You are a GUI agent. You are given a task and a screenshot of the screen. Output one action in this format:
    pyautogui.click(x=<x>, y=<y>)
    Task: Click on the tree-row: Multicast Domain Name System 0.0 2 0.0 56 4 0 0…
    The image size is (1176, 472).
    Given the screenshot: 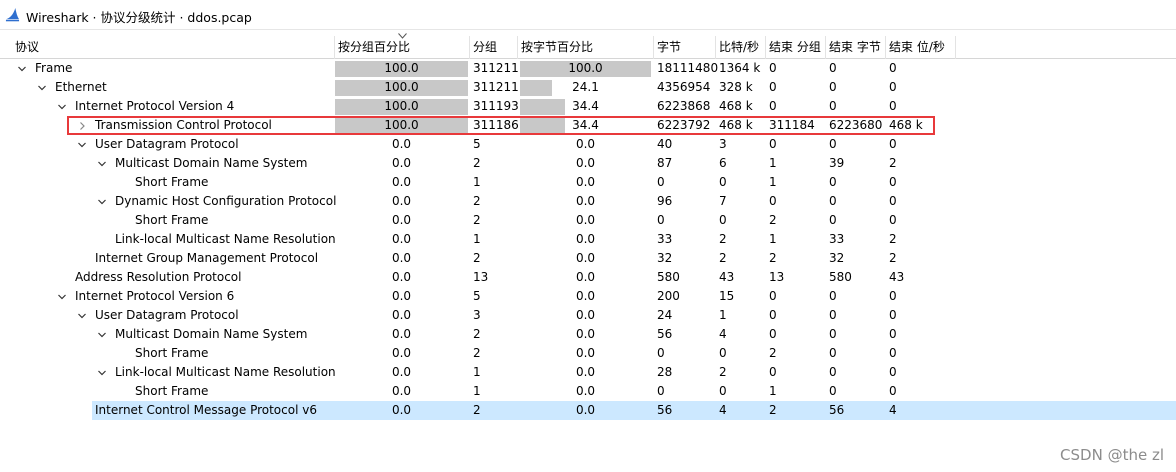 What is the action you would take?
    pyautogui.click(x=588, y=334)
    